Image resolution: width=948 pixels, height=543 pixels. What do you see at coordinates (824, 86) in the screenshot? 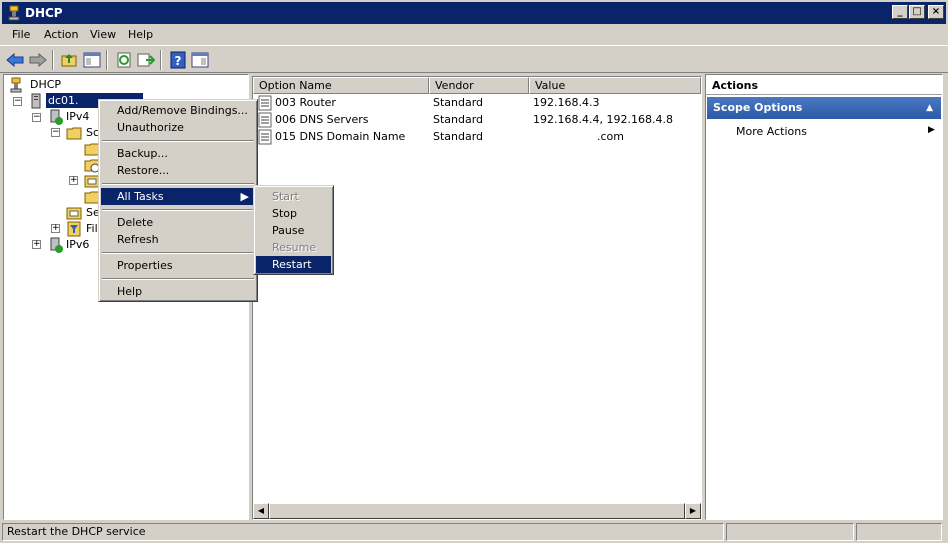
I see `actions-header: Actions` at bounding box center [824, 86].